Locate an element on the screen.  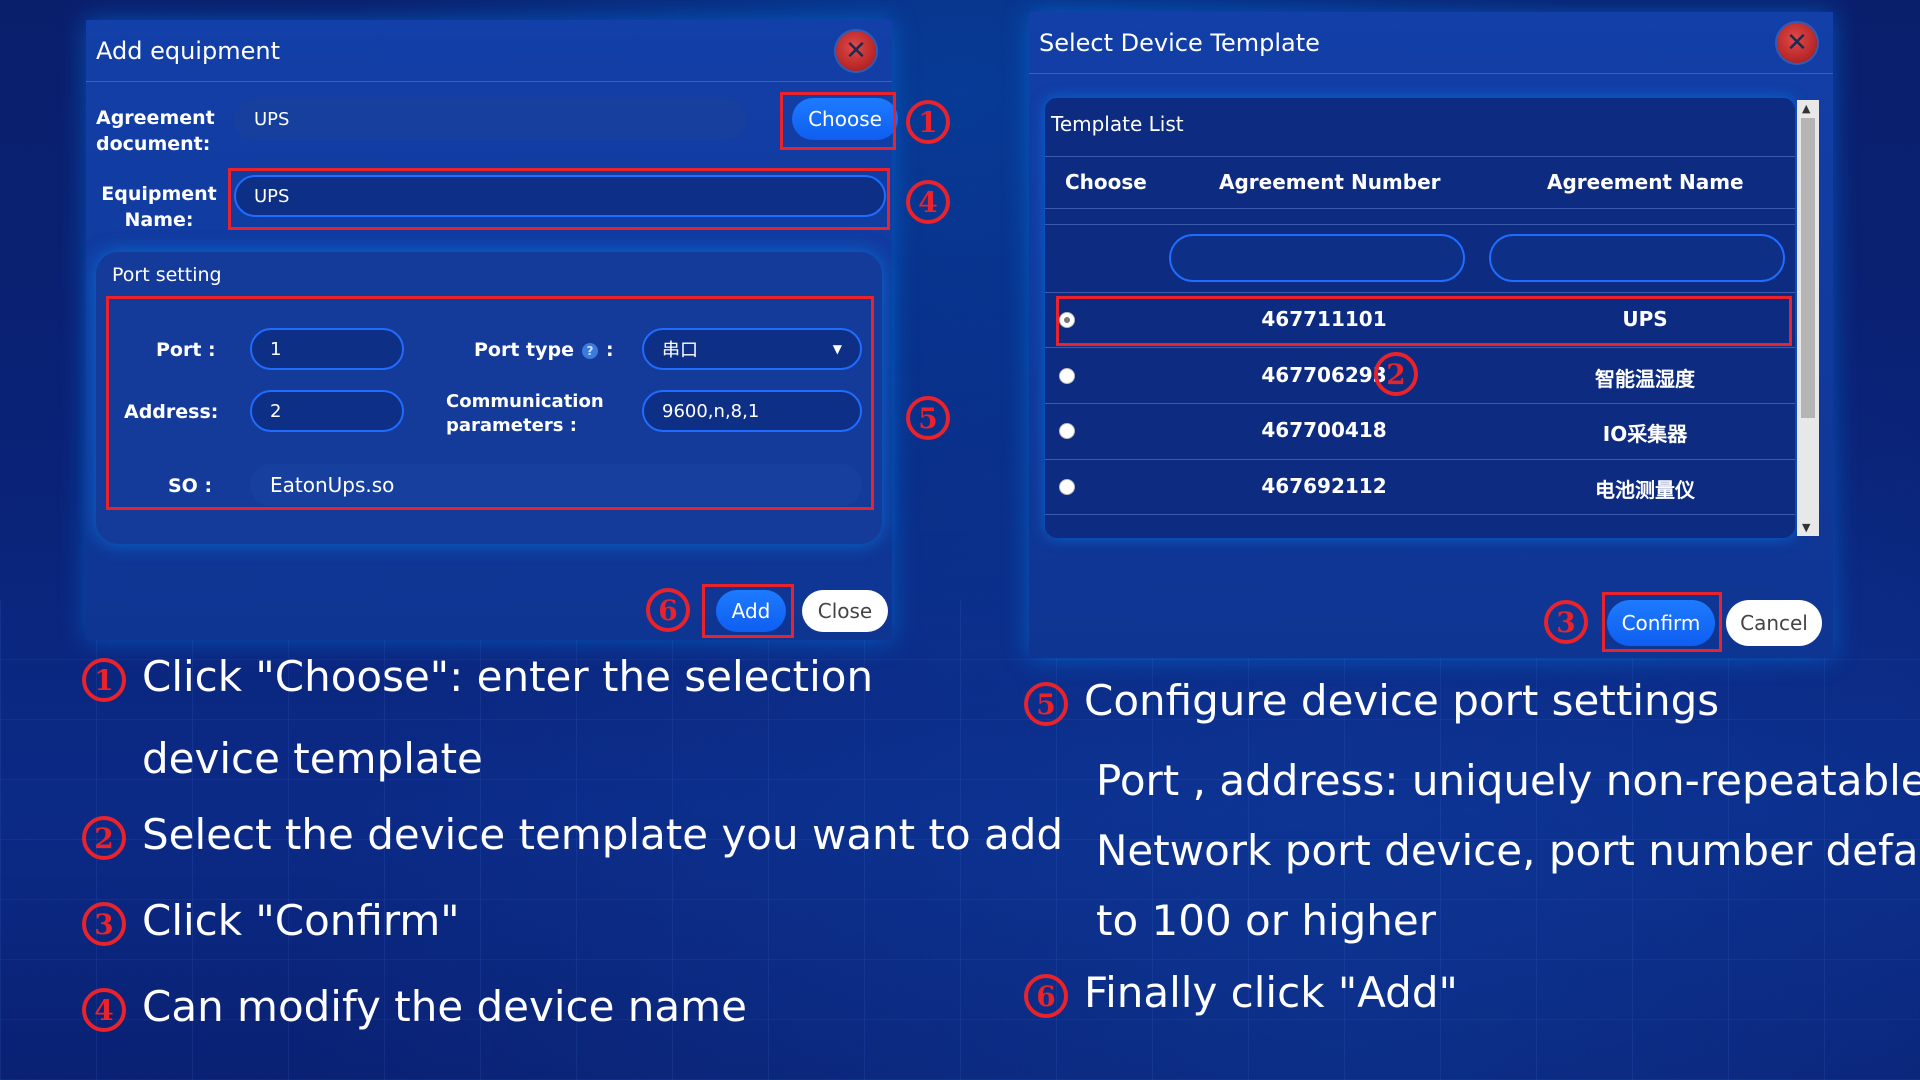
marker-3: 3 is located at coordinates (1566, 622).